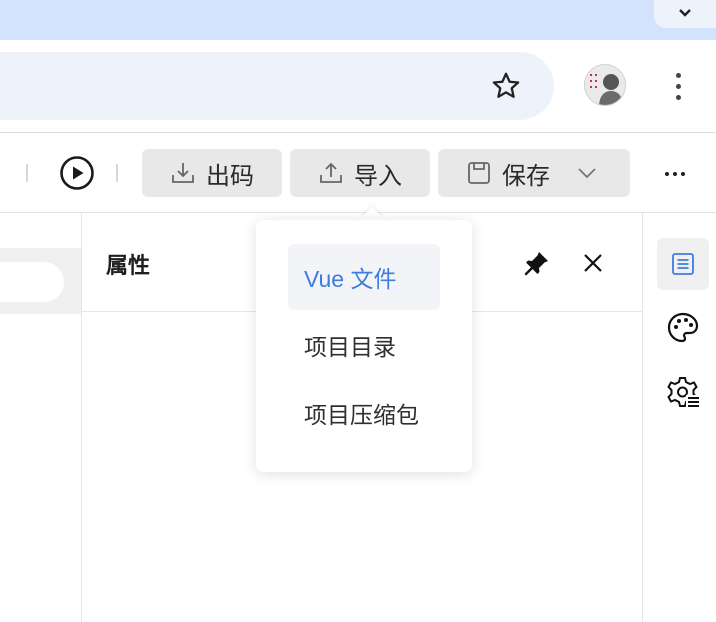 The image size is (716, 622). I want to click on list-icon, so click(683, 264).